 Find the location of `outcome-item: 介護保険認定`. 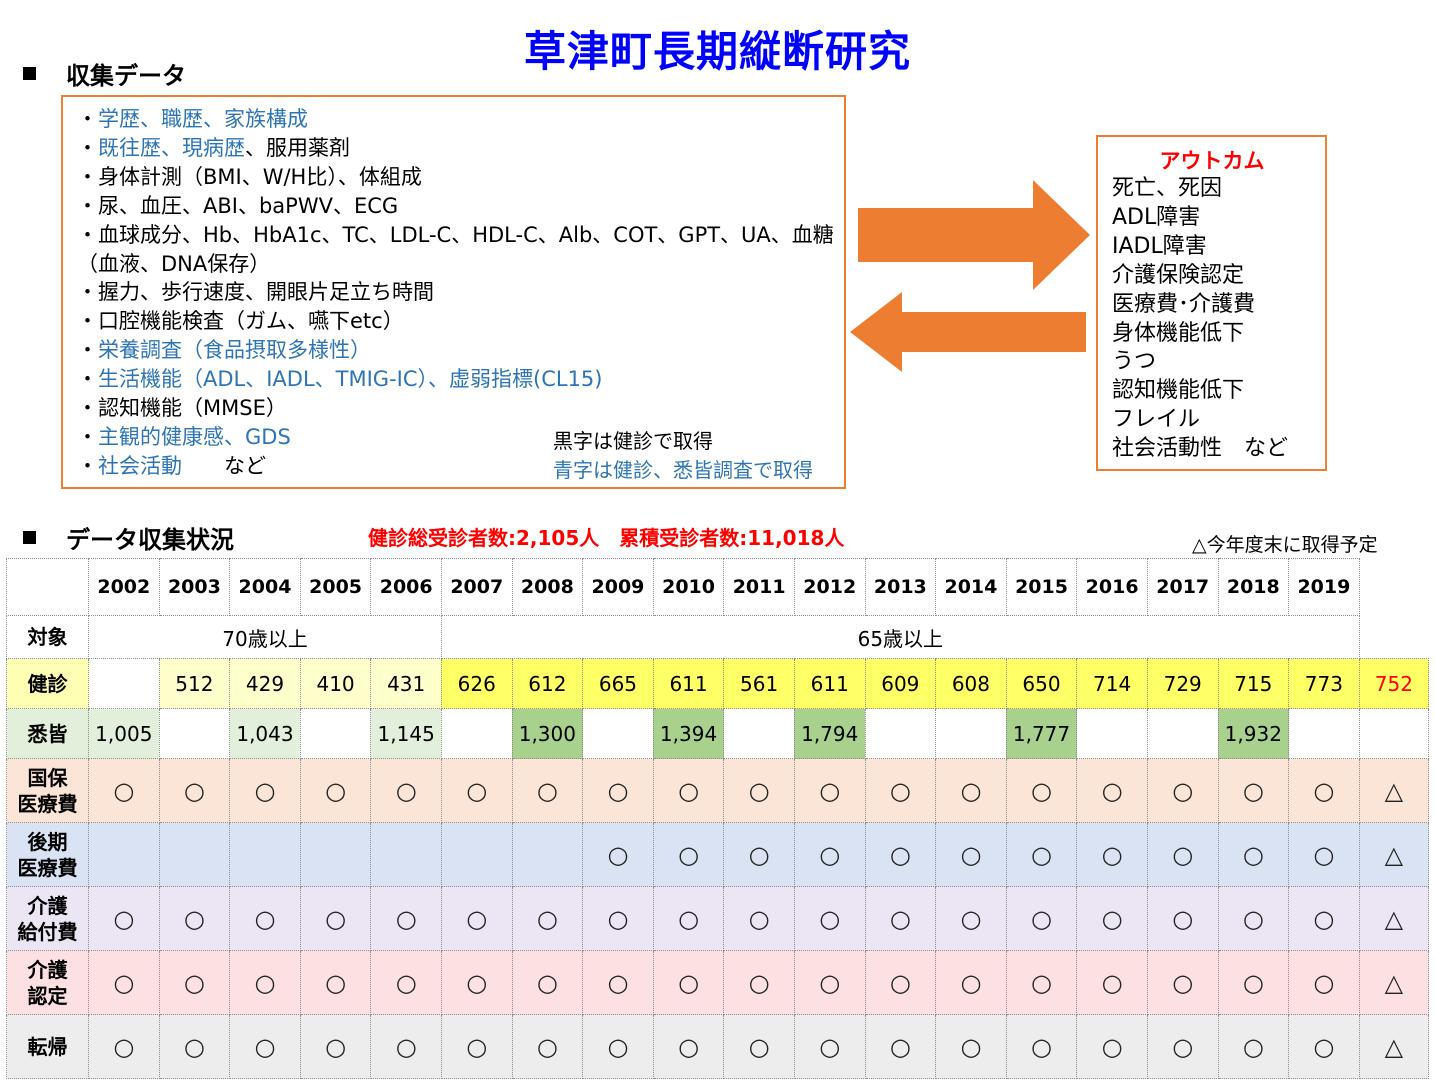

outcome-item: 介護保険認定 is located at coordinates (1178, 275).